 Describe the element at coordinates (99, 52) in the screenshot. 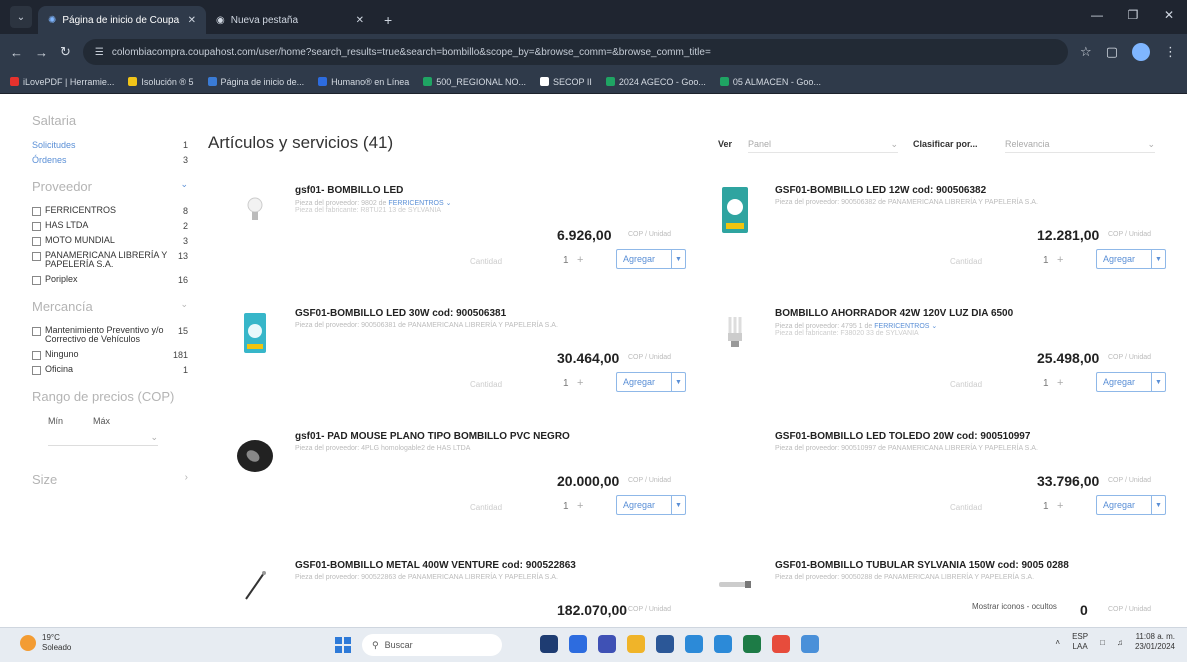

I see `site-info-icon: ☰` at that location.